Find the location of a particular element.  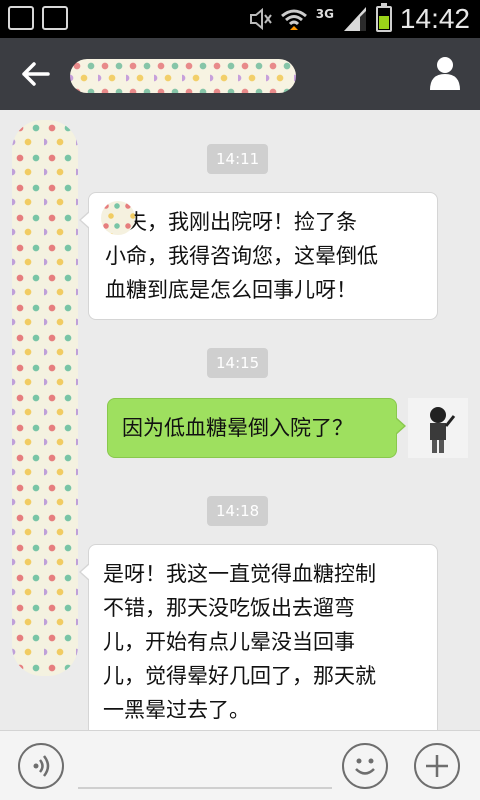

emoji-button is located at coordinates (365, 766).